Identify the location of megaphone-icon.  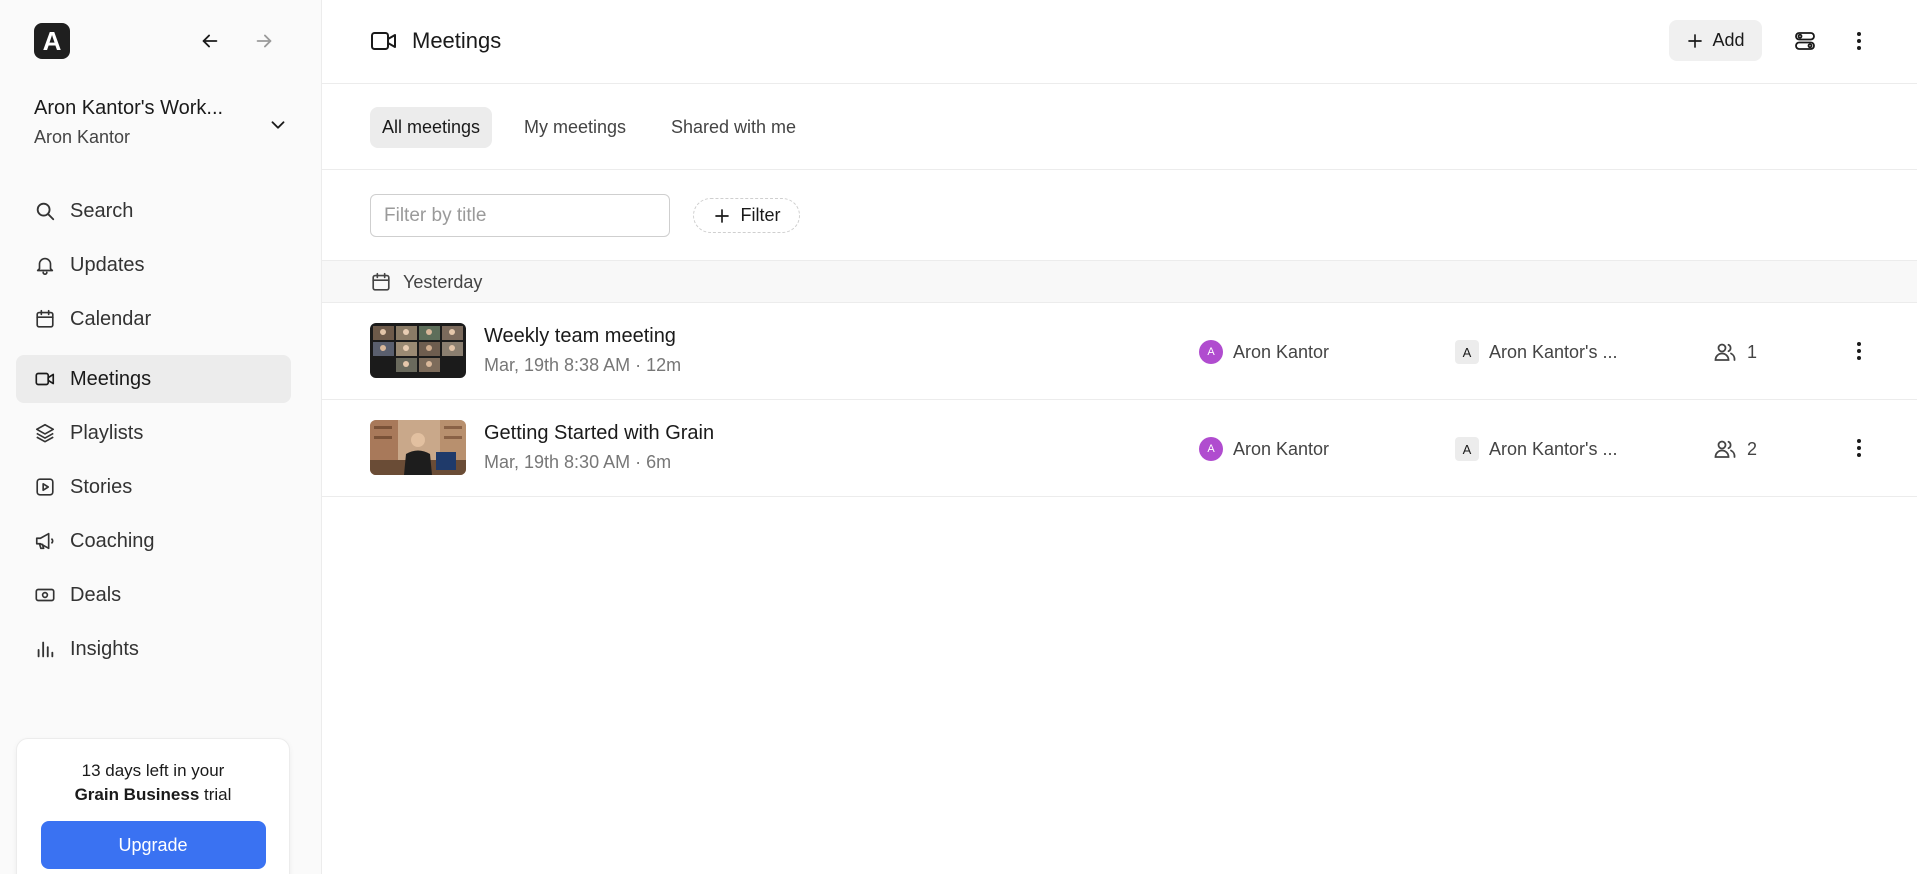
(45, 541).